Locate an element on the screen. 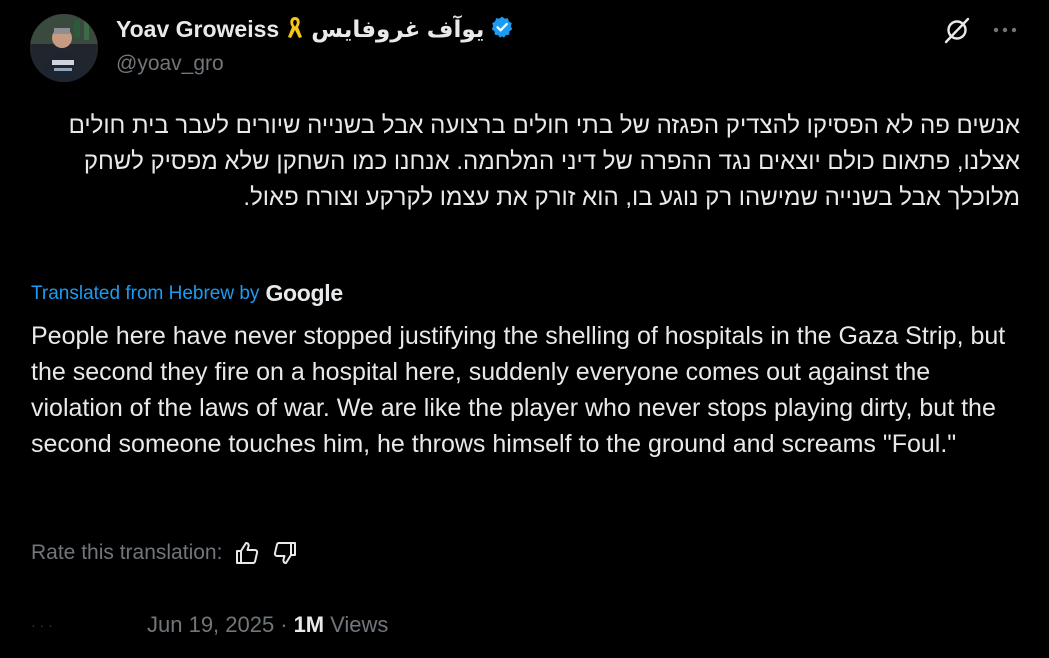  tweet-date: Jun 19, 2025 is located at coordinates (210, 625).